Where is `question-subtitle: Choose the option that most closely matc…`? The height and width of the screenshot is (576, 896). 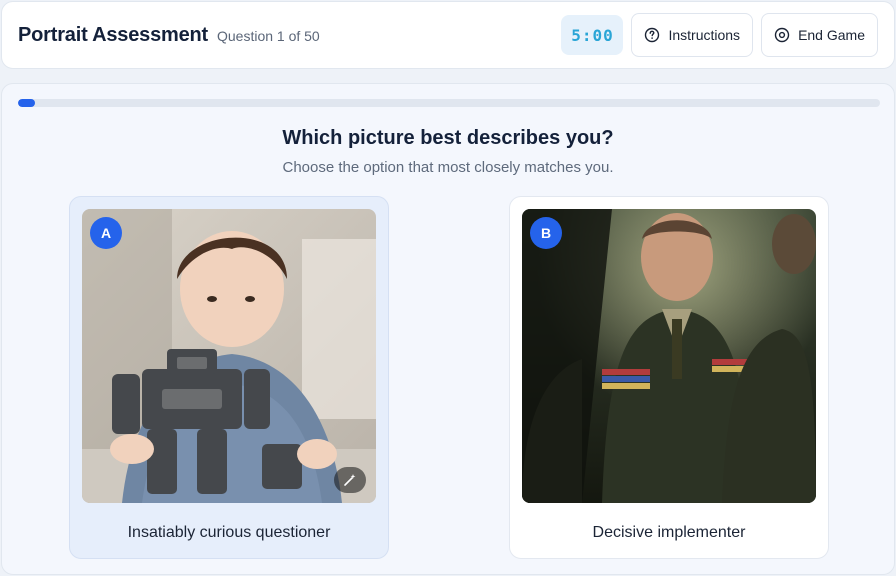 question-subtitle: Choose the option that most closely matc… is located at coordinates (448, 167).